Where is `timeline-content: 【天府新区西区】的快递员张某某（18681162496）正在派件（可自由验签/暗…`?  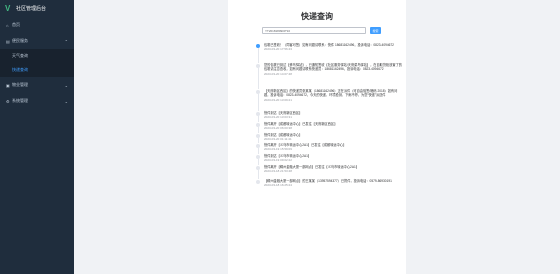 timeline-content: 【天府新区西区】的快递员张某某（18681162496）正在派件（可自由验签/暗… is located at coordinates (331, 93).